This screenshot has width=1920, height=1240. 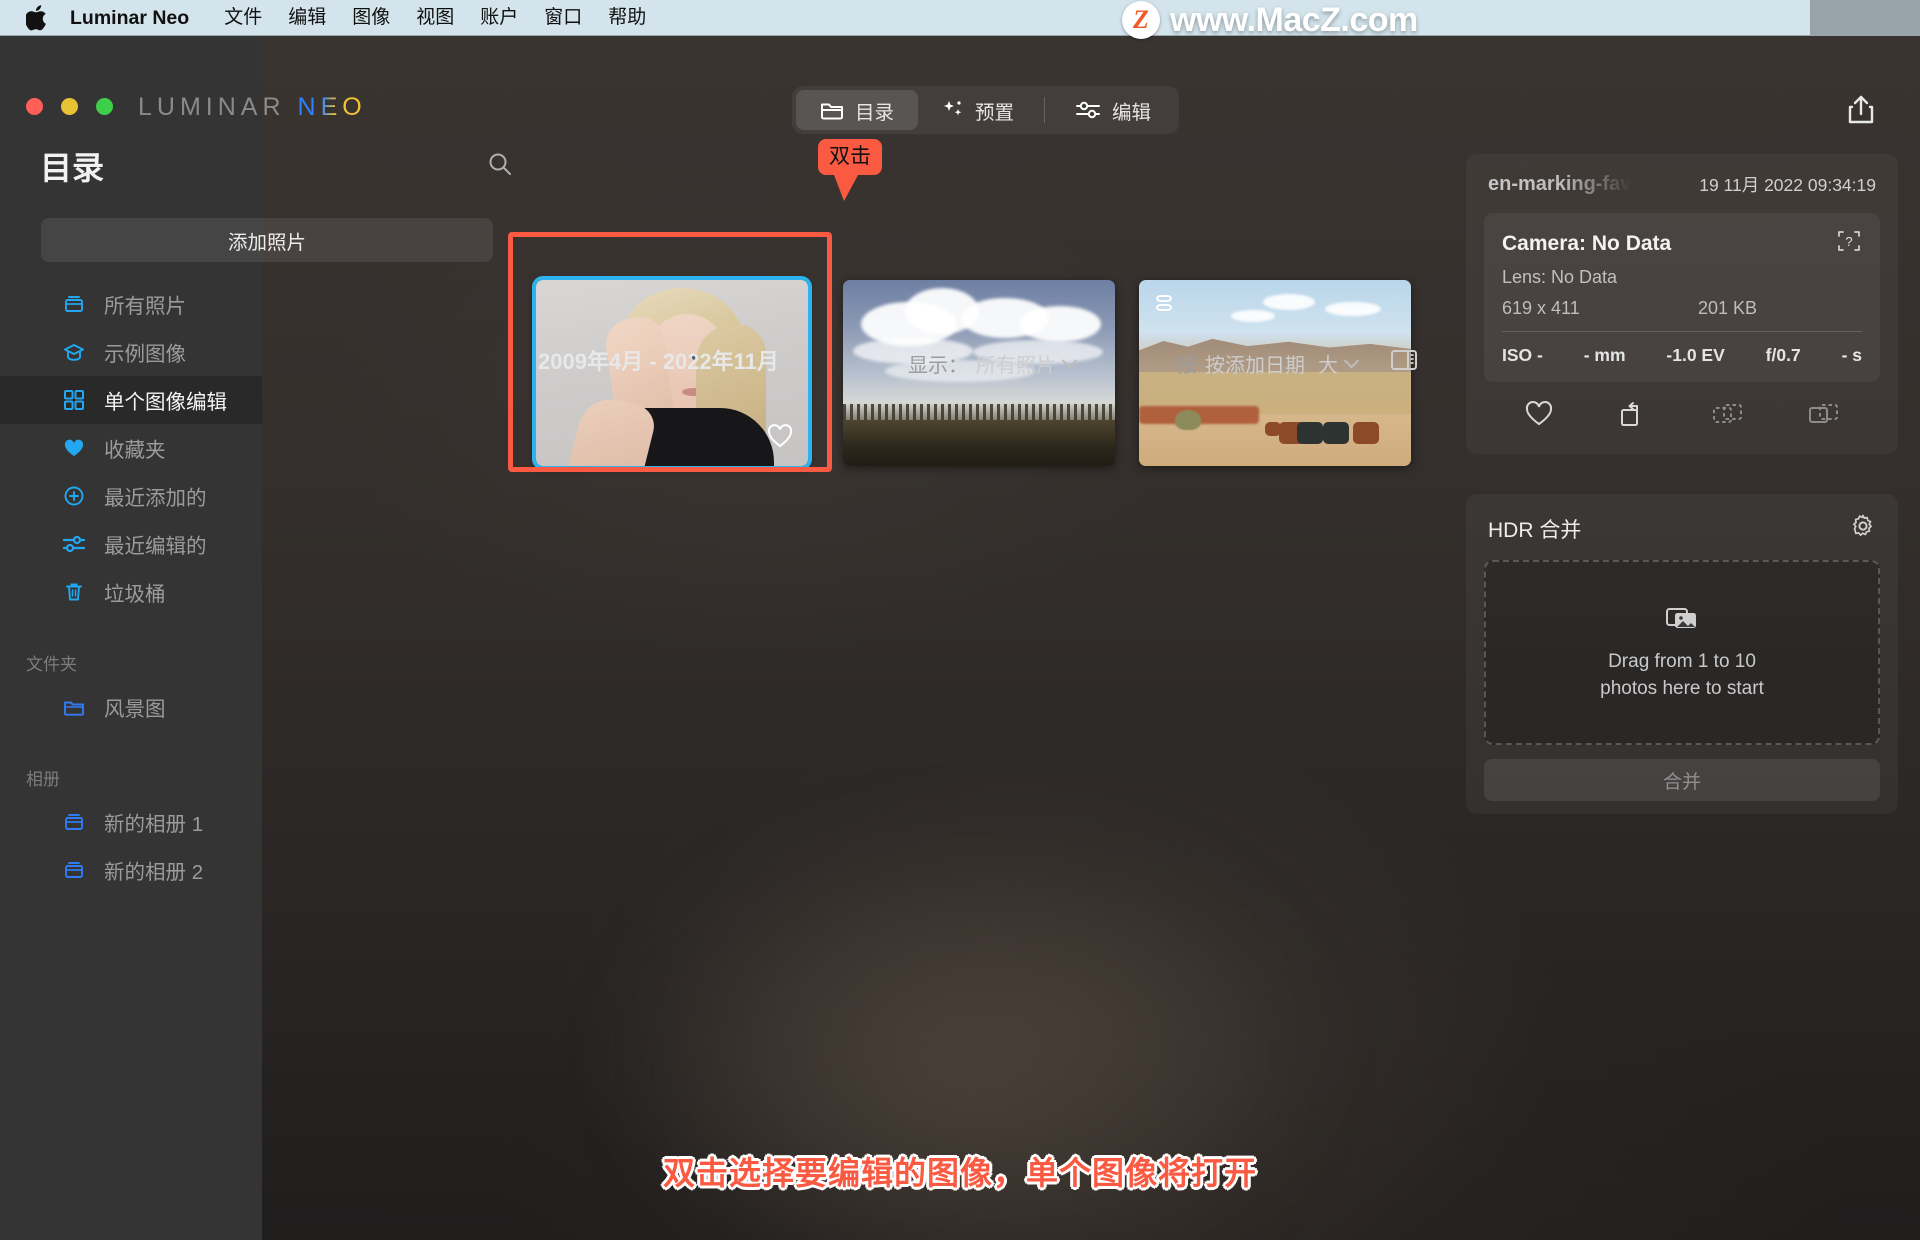 I want to click on app-logo-luminar: LUMINAR, so click(x=212, y=107).